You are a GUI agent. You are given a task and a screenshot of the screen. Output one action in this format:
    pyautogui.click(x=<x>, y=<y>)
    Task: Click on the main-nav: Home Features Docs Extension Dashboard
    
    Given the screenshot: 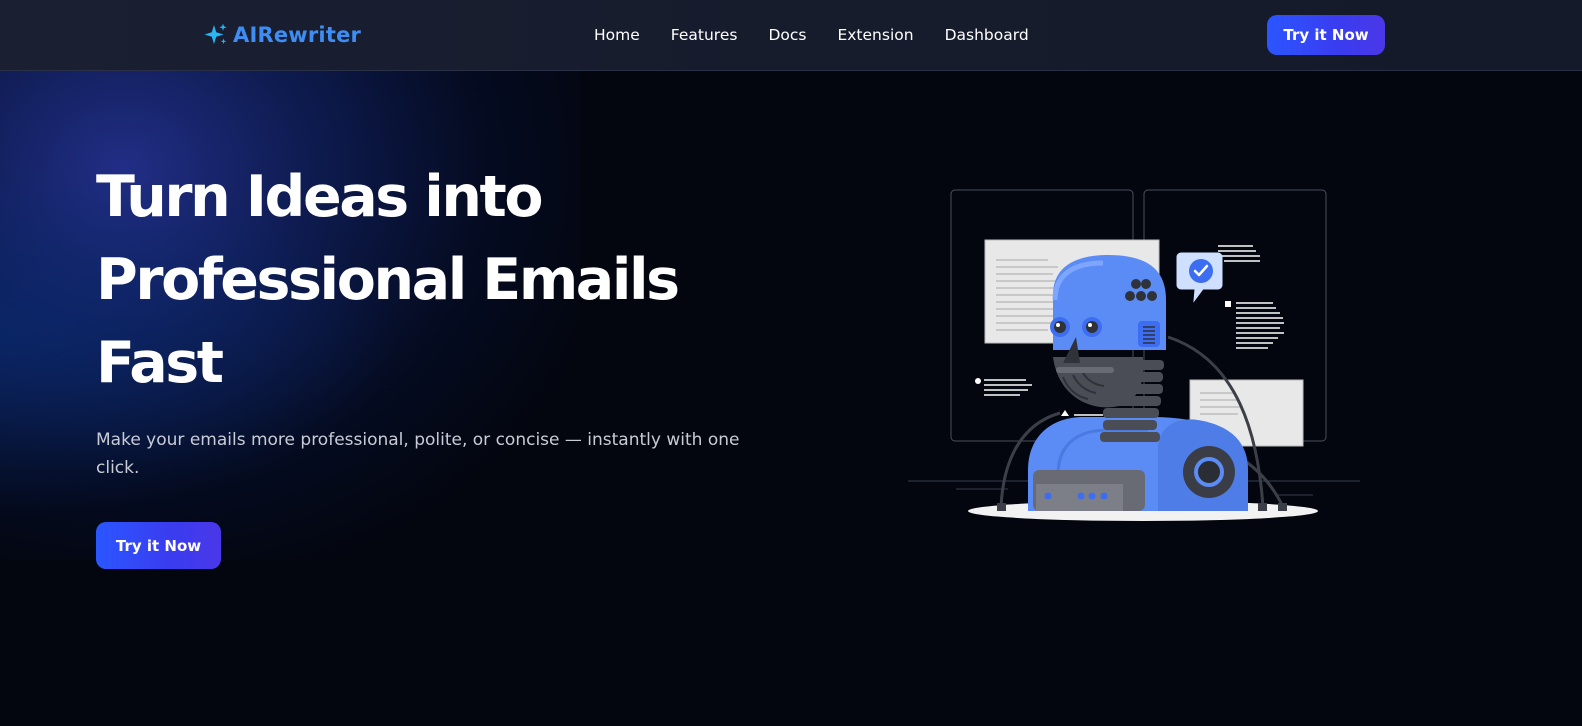 What is the action you would take?
    pyautogui.click(x=811, y=35)
    